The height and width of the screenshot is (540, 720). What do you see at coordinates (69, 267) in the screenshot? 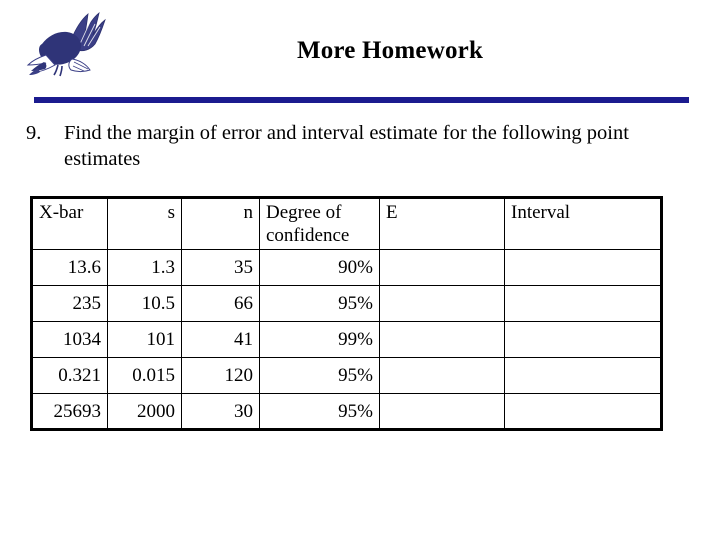
I see `cell-xbar: 13.6` at bounding box center [69, 267].